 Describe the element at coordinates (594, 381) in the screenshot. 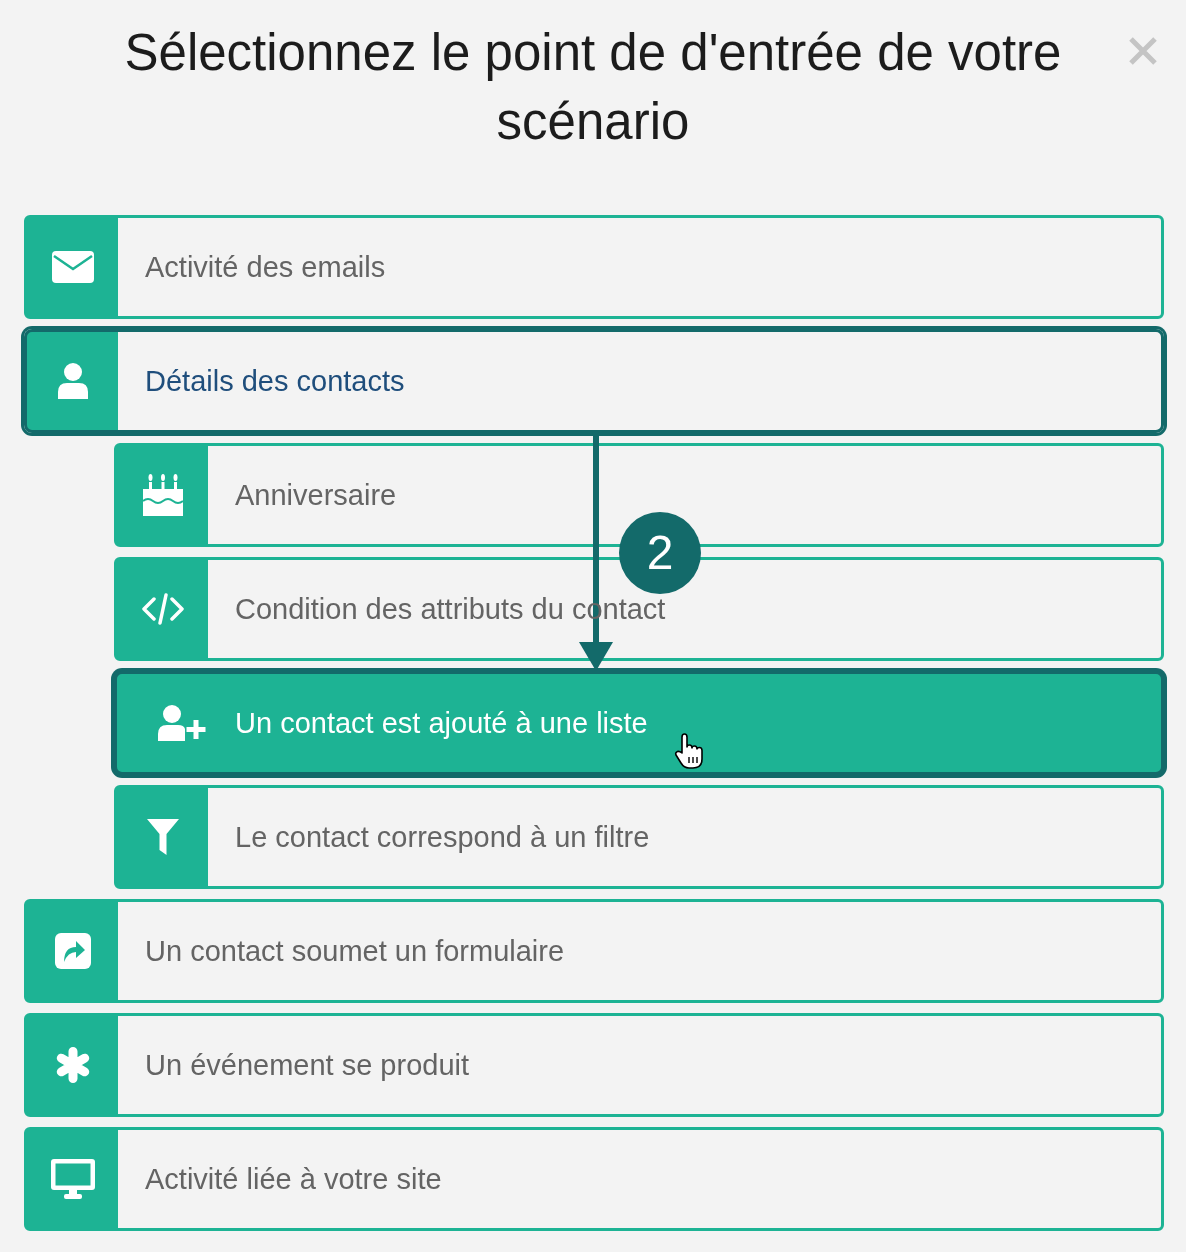

I see `entry-point-item: Détails des contacts` at that location.